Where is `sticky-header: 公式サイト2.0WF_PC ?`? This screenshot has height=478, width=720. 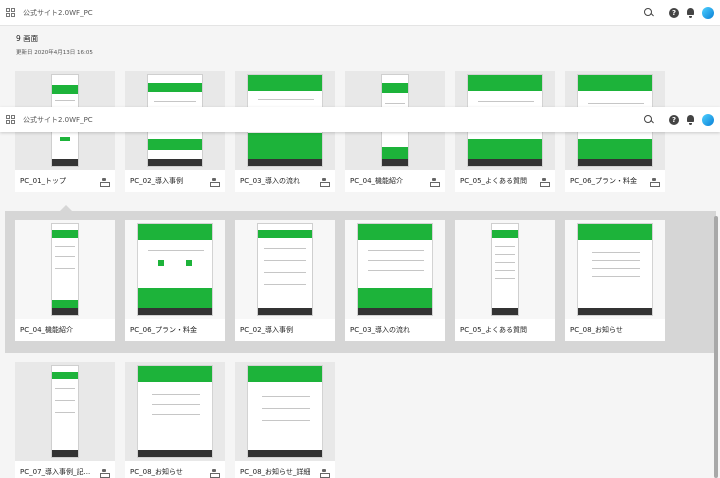 sticky-header: 公式サイト2.0WF_PC ? is located at coordinates (360, 119).